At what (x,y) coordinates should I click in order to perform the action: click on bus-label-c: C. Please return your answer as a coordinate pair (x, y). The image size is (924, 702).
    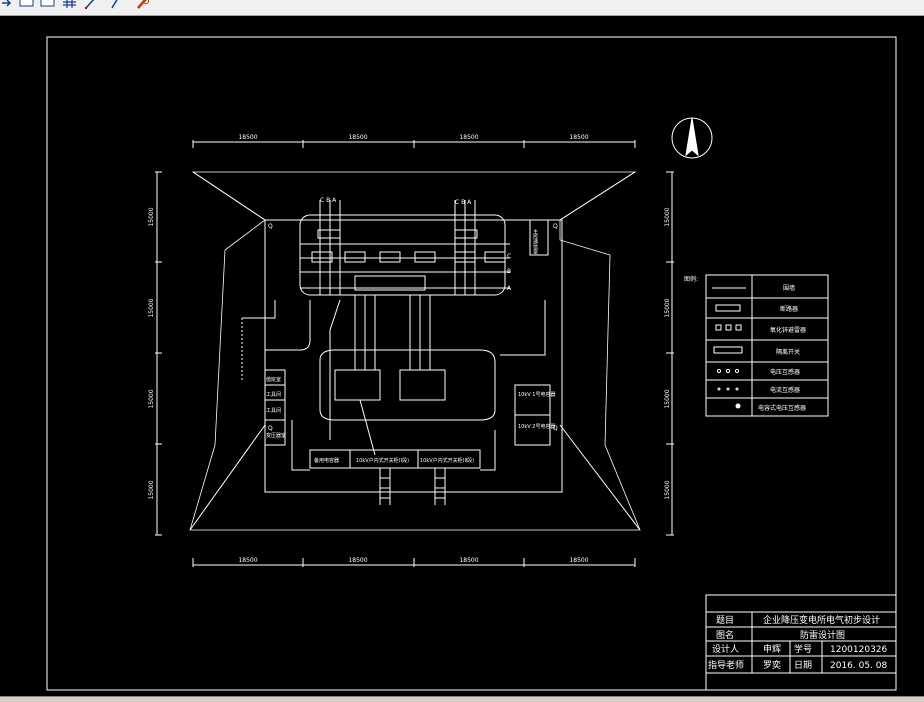
    Looking at the image, I should click on (509, 256).